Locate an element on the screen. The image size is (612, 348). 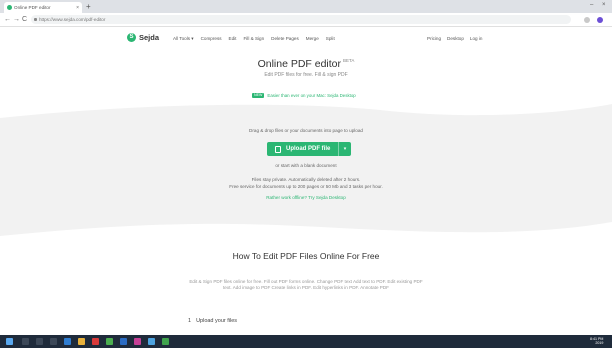
search-icon is located at coordinates (25, 341).